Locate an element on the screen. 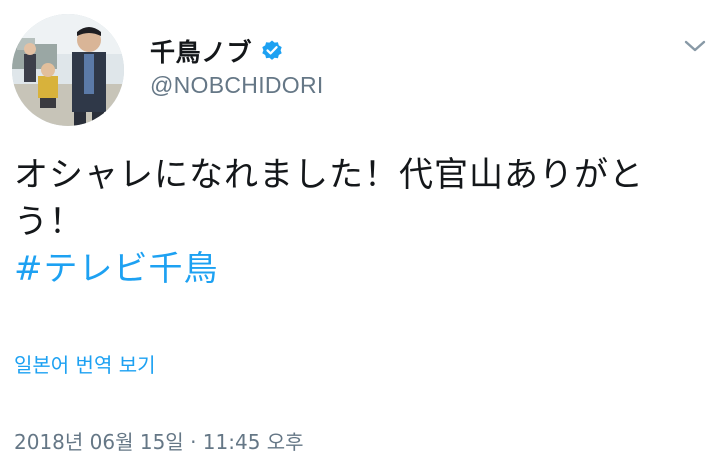 The height and width of the screenshot is (461, 720). author-handle: @NOBCHIDORI is located at coordinates (237, 85).